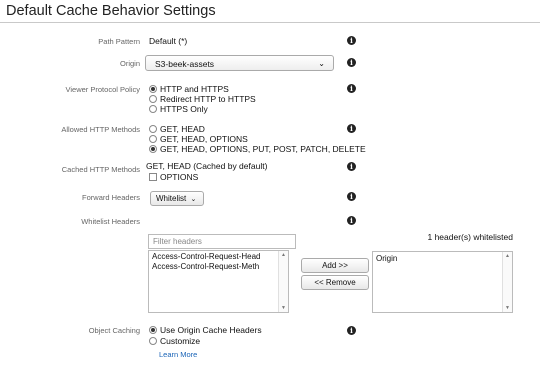  What do you see at coordinates (184, 109) in the screenshot?
I see `radio-label: HTTPS Only` at bounding box center [184, 109].